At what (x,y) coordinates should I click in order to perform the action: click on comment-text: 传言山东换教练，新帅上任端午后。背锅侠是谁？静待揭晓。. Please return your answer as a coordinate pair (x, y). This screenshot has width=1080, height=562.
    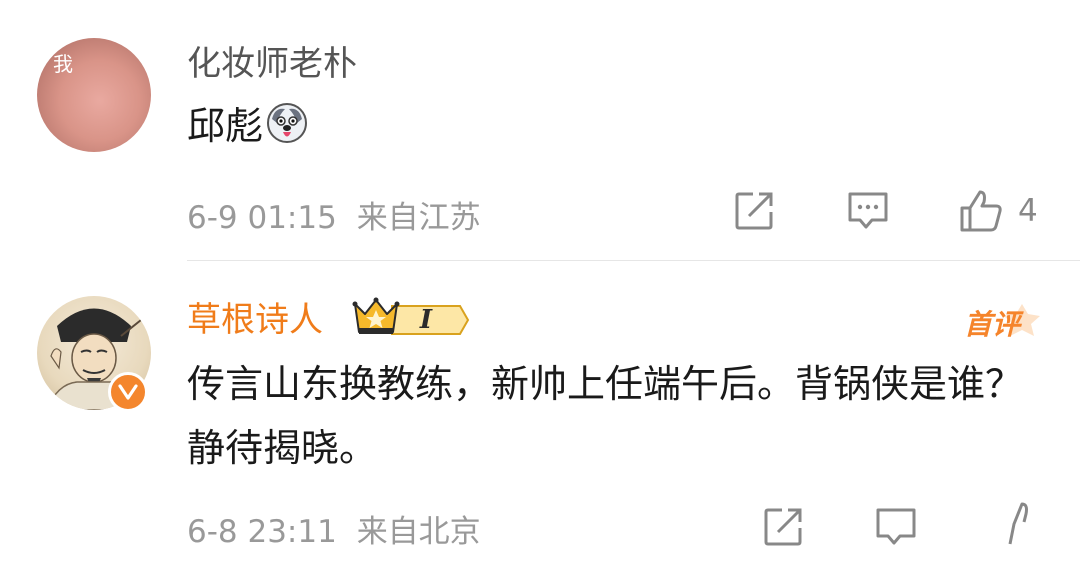
    Looking at the image, I should click on (605, 416).